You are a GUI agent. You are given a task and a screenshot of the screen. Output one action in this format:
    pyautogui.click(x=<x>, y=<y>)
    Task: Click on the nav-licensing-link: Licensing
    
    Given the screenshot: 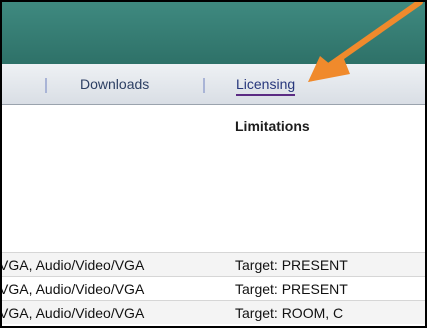 What is the action you would take?
    pyautogui.click(x=266, y=86)
    